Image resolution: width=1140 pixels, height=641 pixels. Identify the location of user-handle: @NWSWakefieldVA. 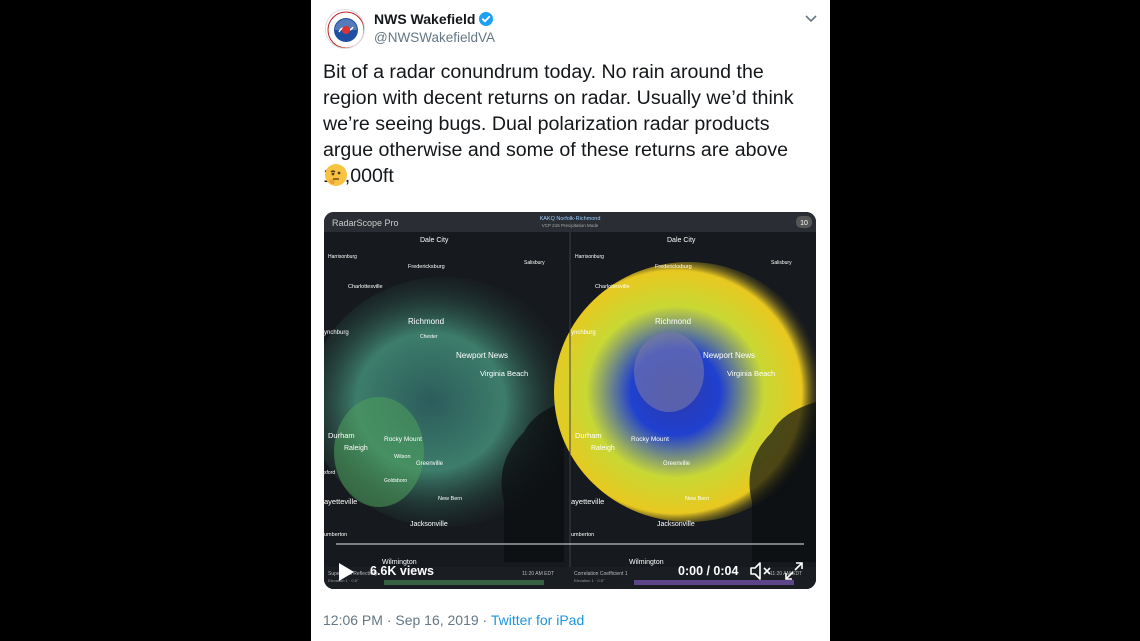
(434, 37).